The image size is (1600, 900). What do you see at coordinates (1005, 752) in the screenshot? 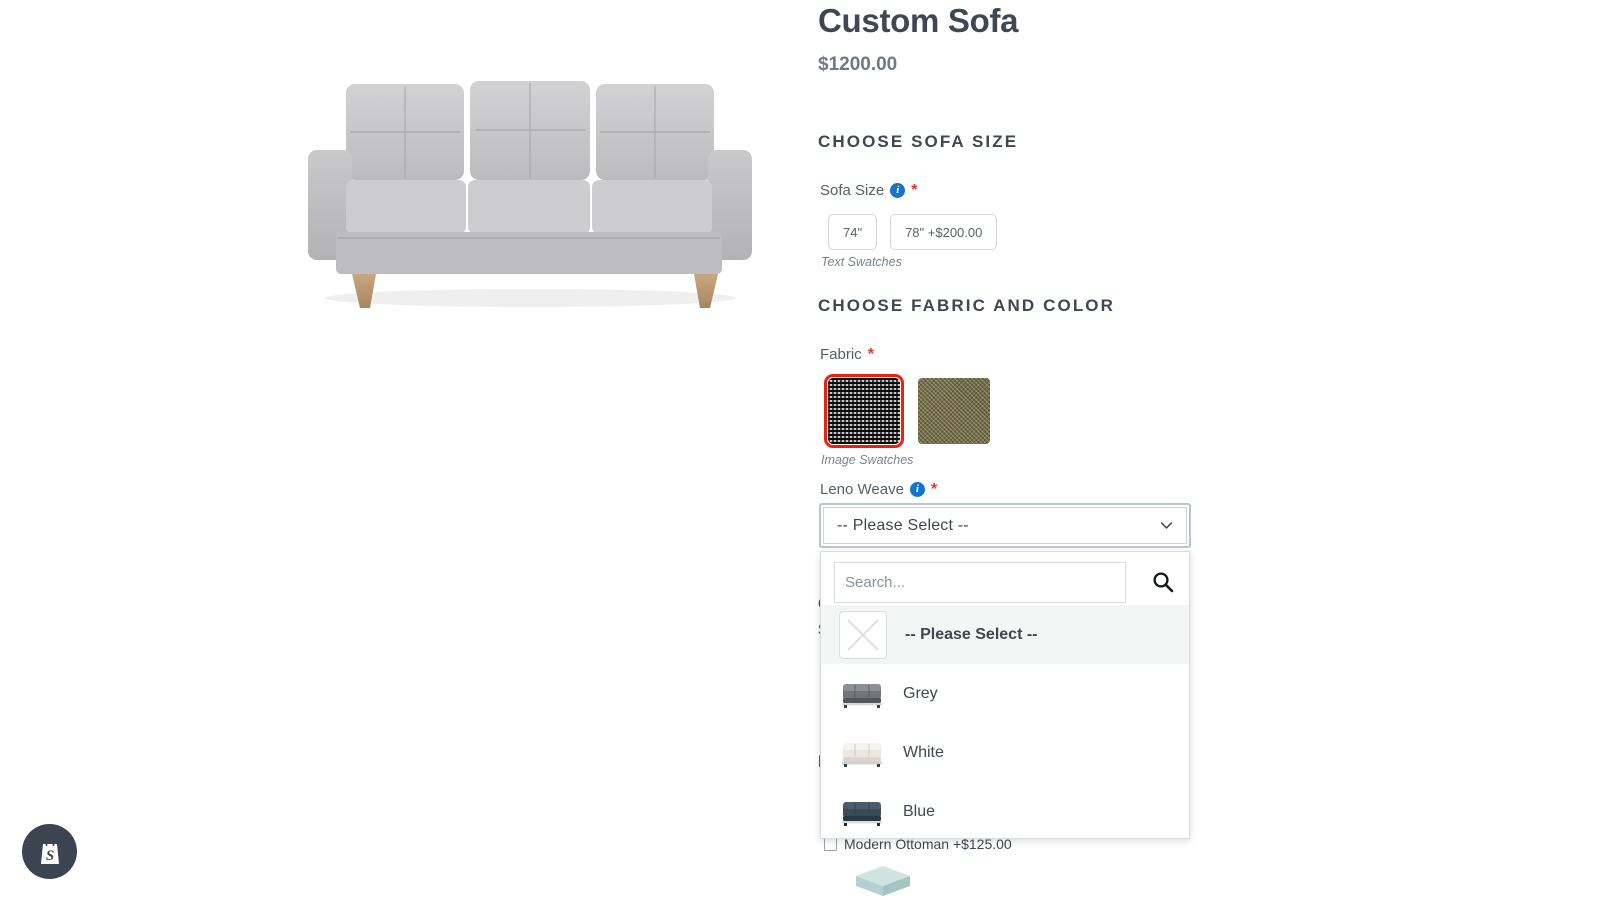
I see `dropdown-option-white: White` at bounding box center [1005, 752].